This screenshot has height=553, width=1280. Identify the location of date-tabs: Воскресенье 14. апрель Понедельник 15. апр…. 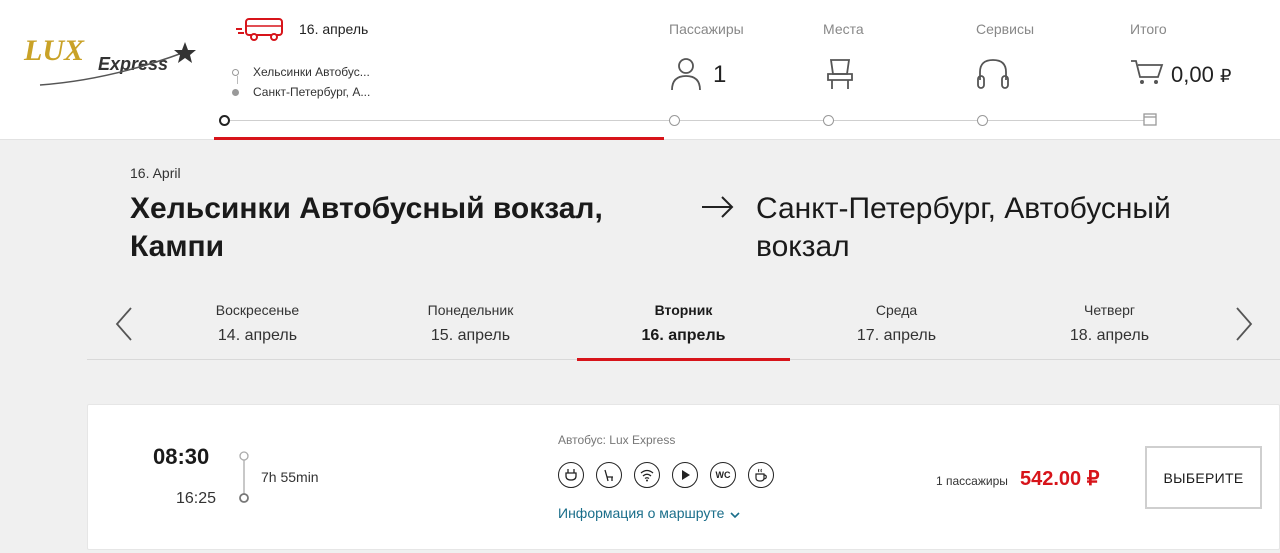
(683, 325).